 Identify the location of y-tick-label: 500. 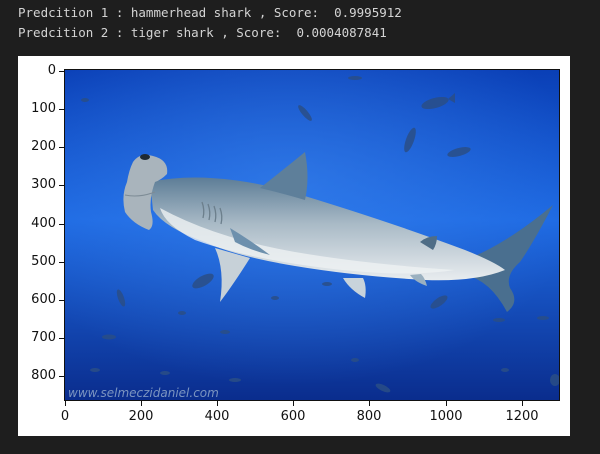
(43, 261).